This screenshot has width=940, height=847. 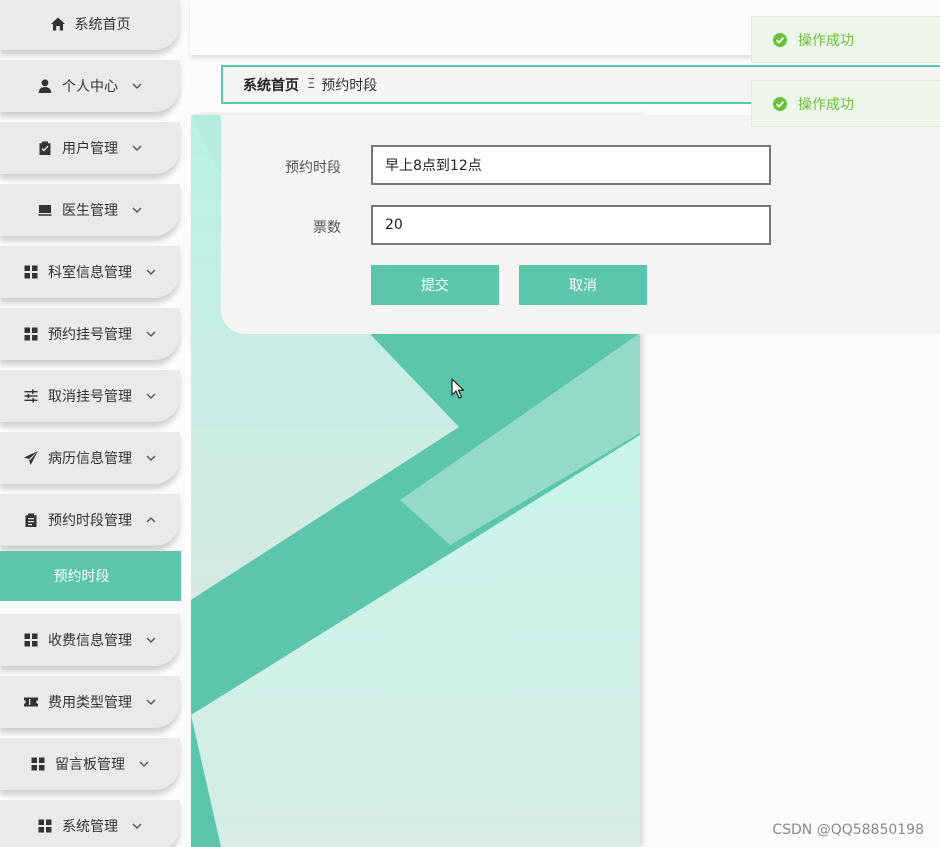 I want to click on sidebar-item-fee-type-management: 费用类型管理, so click(x=90, y=702).